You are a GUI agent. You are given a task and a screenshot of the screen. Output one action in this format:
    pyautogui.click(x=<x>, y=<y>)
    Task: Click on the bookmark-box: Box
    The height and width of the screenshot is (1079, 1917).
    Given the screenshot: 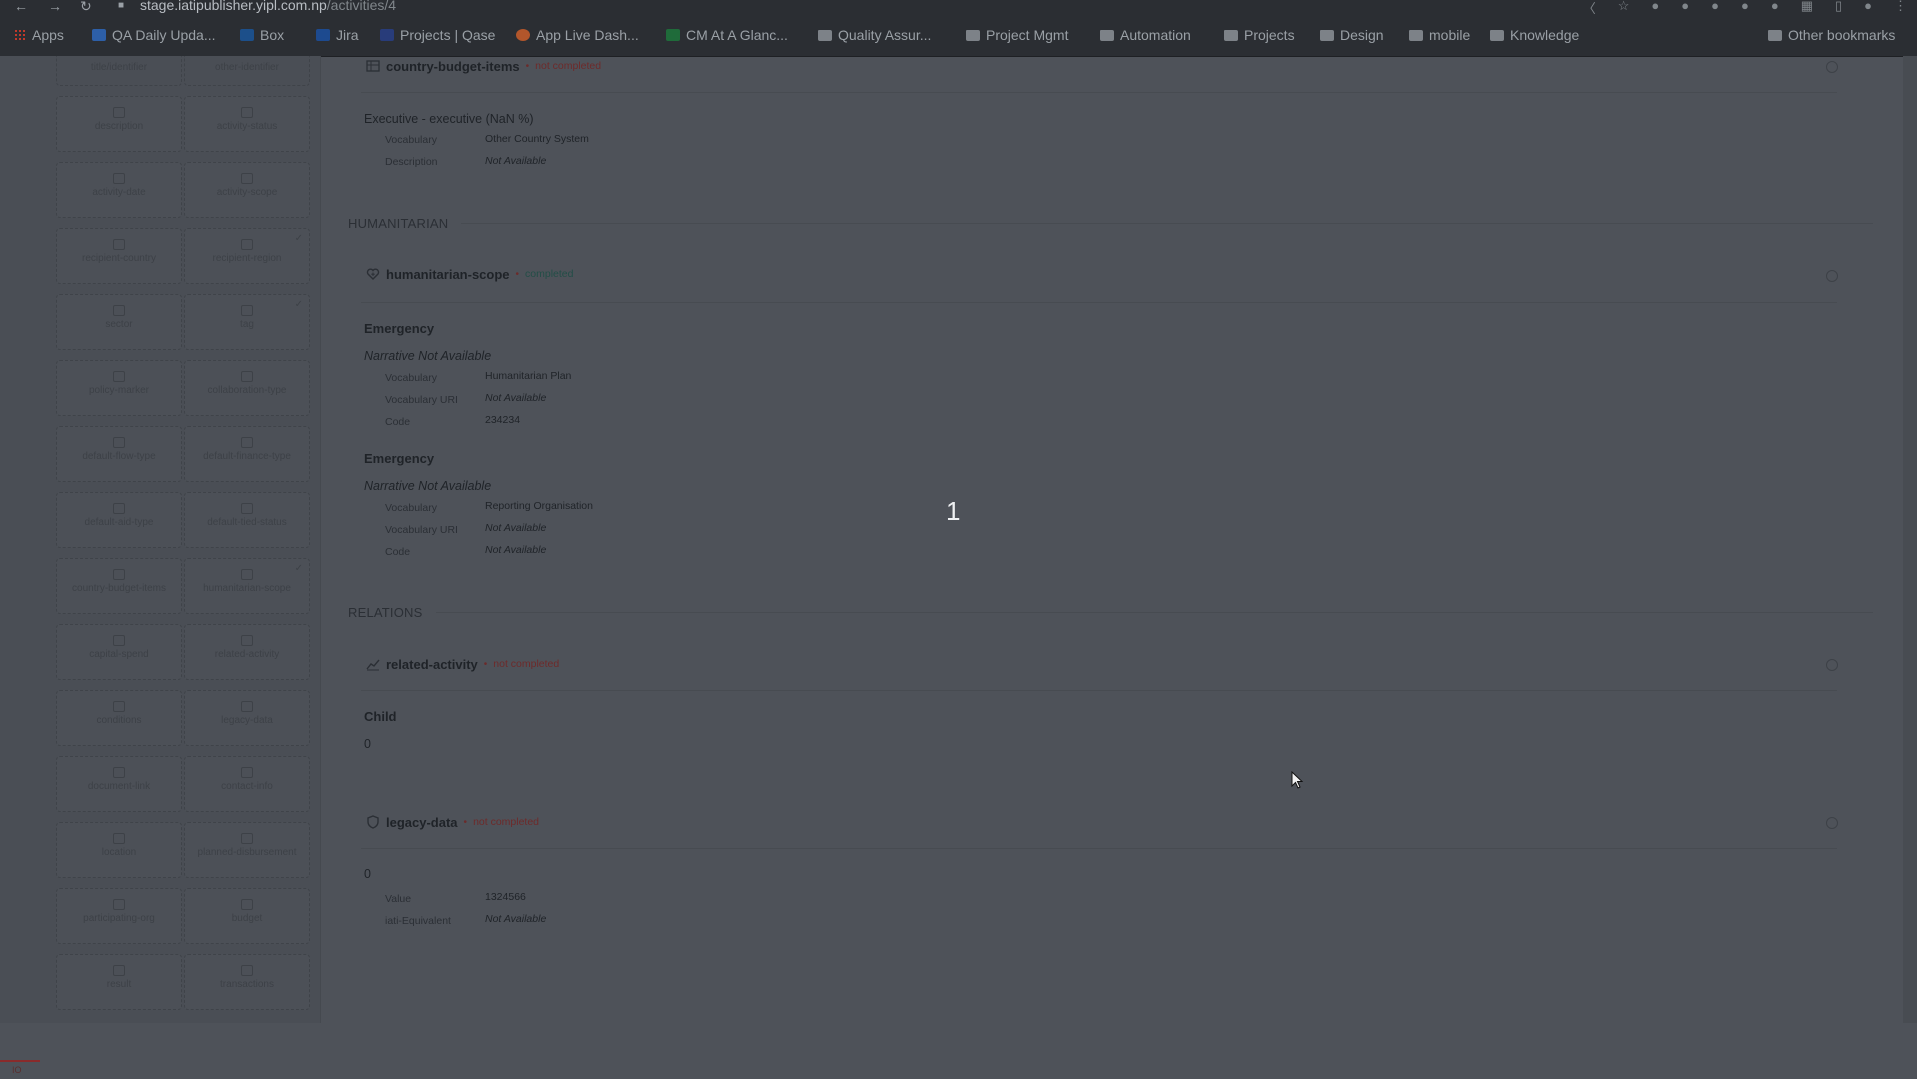 What is the action you would take?
    pyautogui.click(x=262, y=35)
    